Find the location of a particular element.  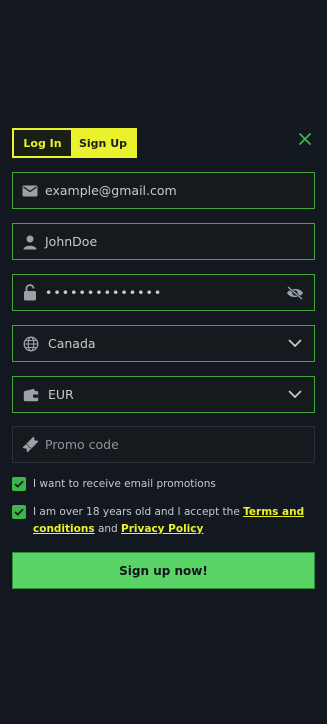

globe-icon is located at coordinates (31, 344).